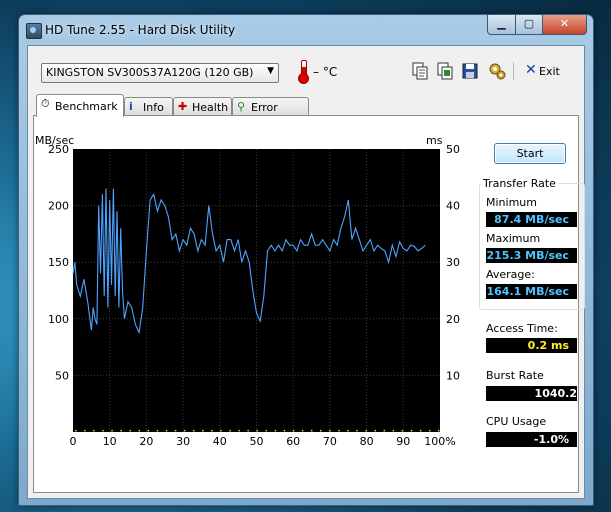 This screenshot has height=512, width=611. Describe the element at coordinates (257, 441) in the screenshot. I see `x-tick-label: 50` at that location.